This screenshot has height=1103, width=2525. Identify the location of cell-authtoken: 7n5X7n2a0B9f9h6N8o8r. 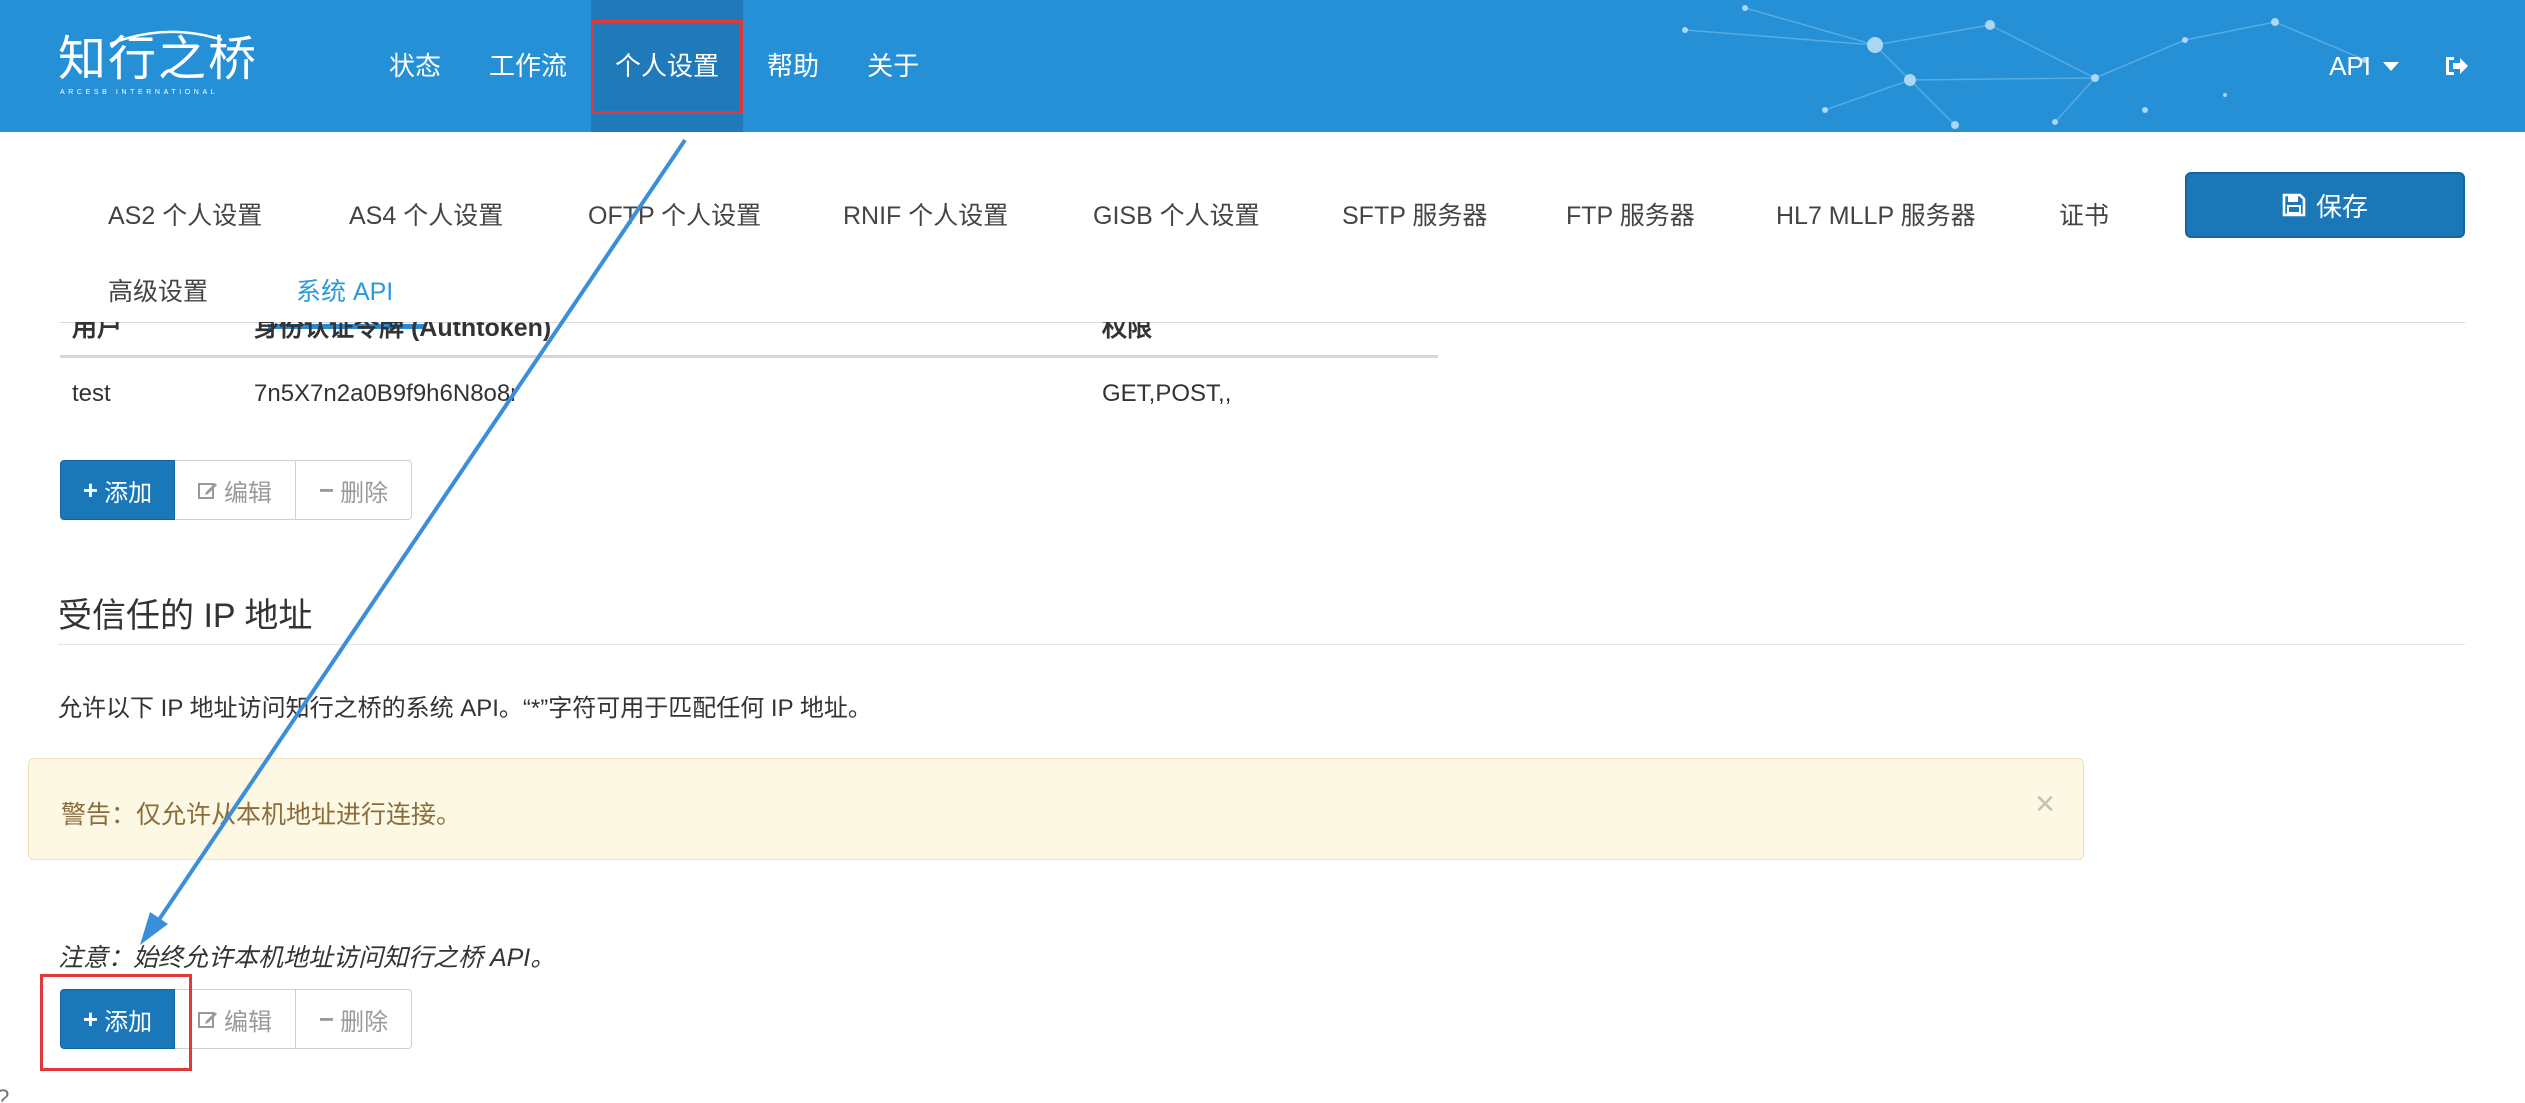
(386, 393).